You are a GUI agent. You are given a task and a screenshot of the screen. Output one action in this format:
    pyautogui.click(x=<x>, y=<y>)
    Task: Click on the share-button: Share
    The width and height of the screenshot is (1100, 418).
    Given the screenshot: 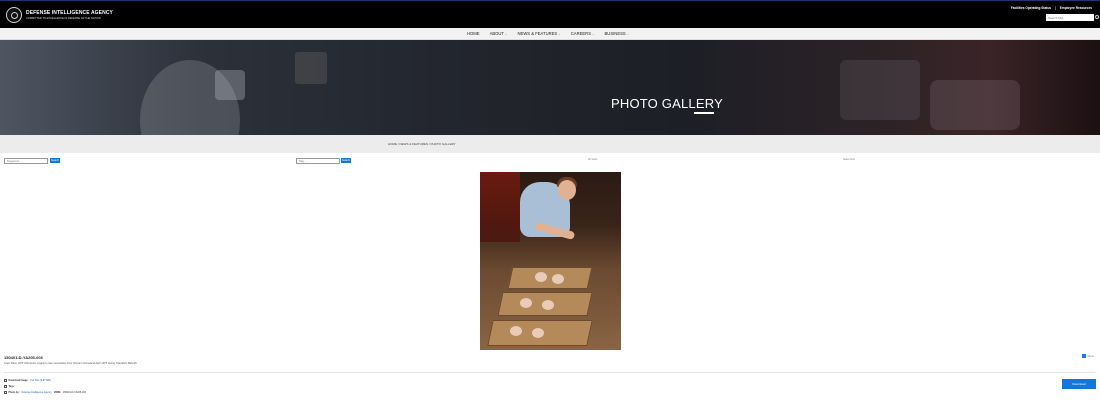 What is the action you would take?
    pyautogui.click(x=1088, y=356)
    